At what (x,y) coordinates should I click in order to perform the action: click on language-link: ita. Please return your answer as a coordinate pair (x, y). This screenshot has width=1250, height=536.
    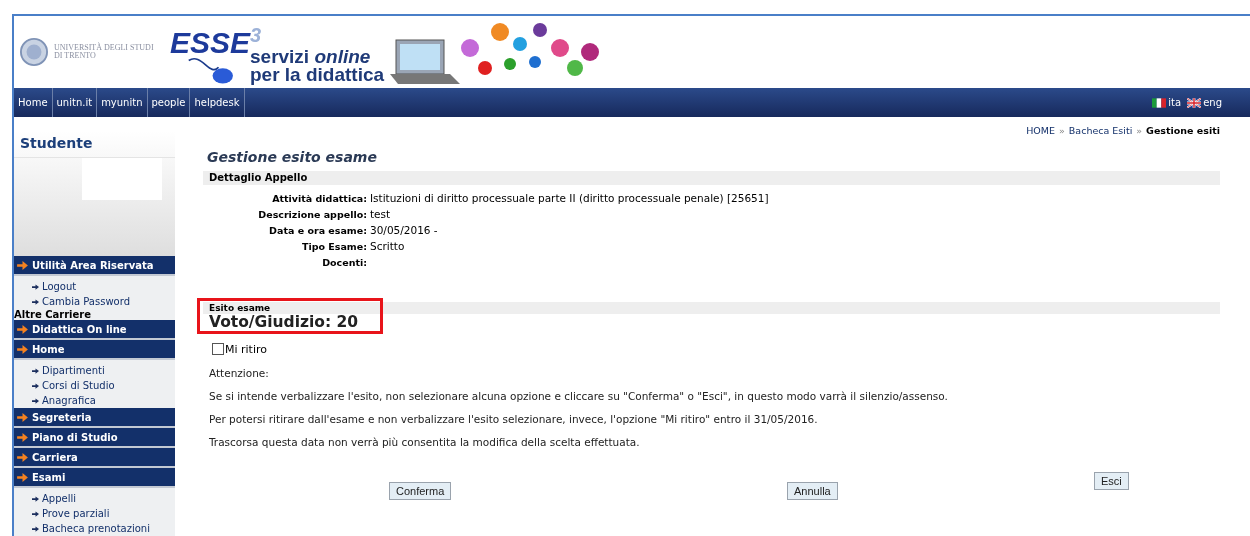
    Looking at the image, I should click on (1167, 102).